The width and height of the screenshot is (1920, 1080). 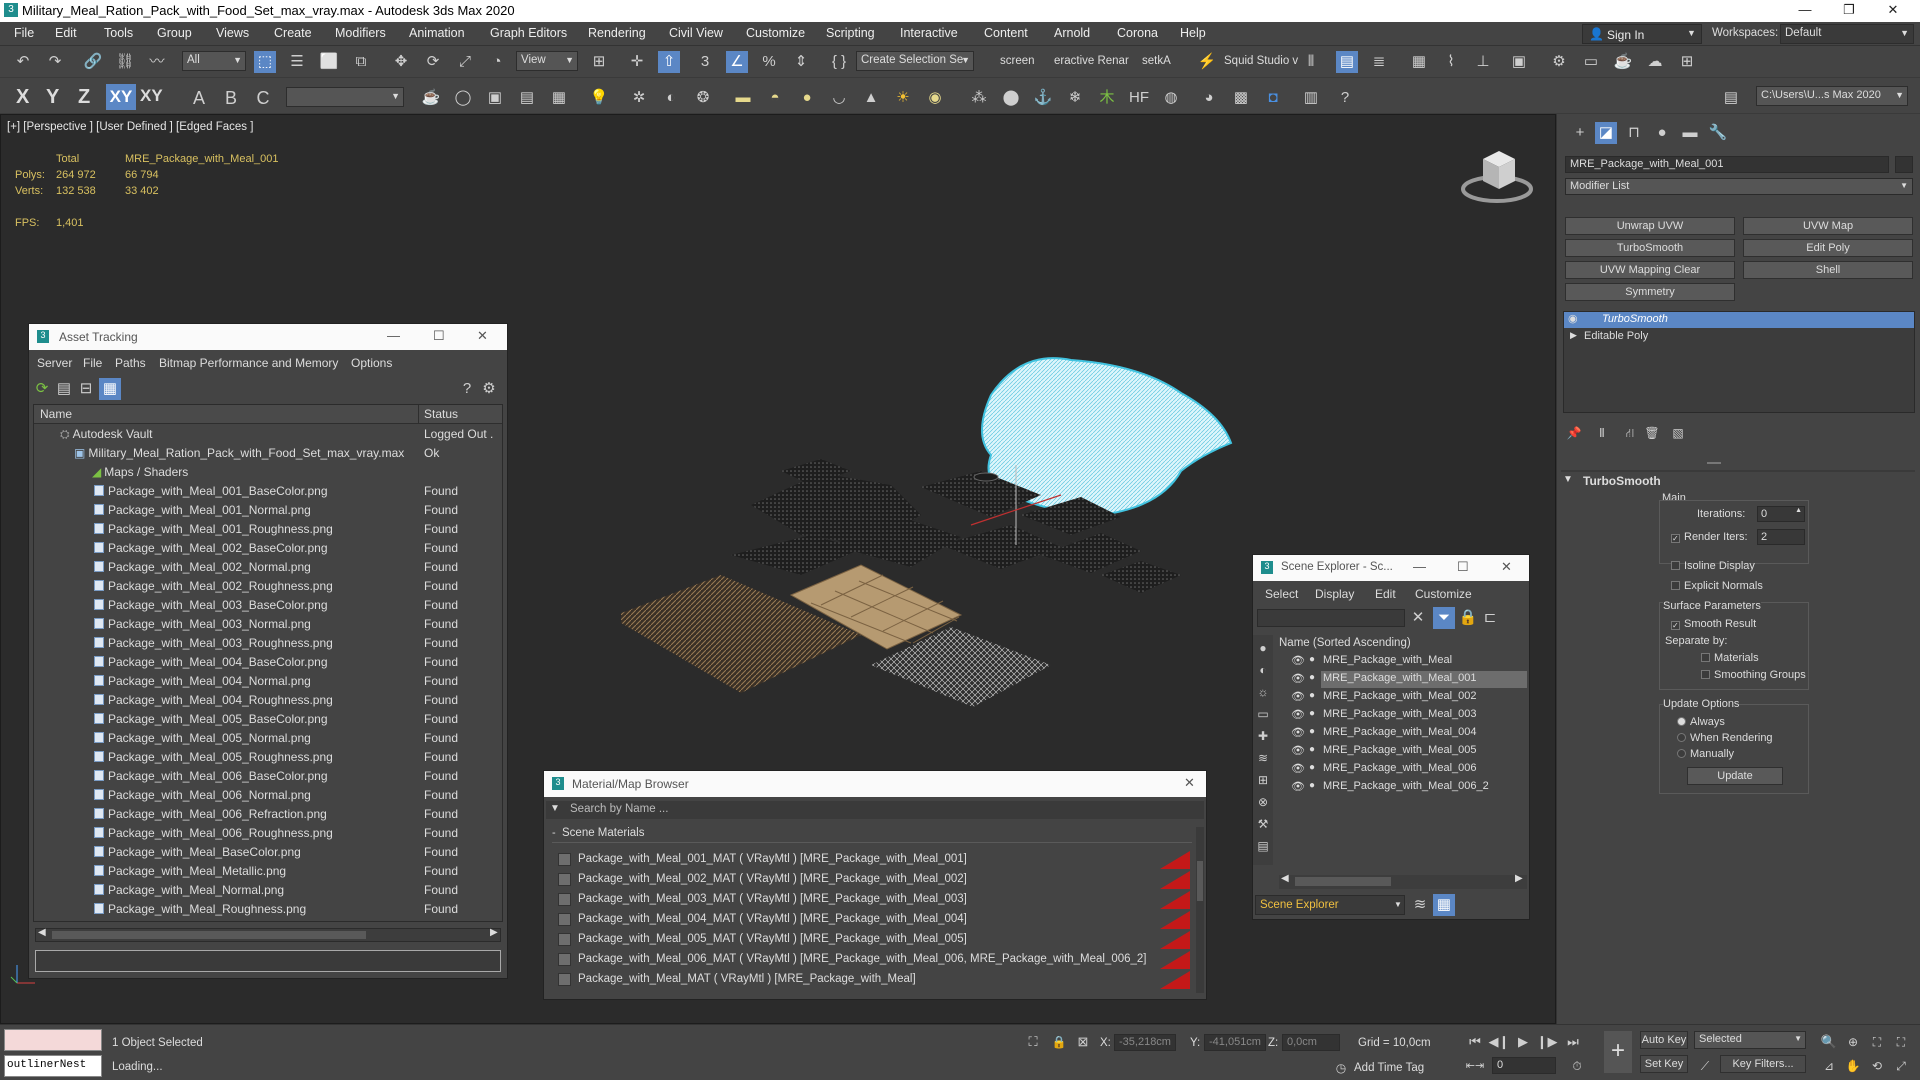 I want to click on make-unique-icon: ⛙, so click(x=1630, y=433).